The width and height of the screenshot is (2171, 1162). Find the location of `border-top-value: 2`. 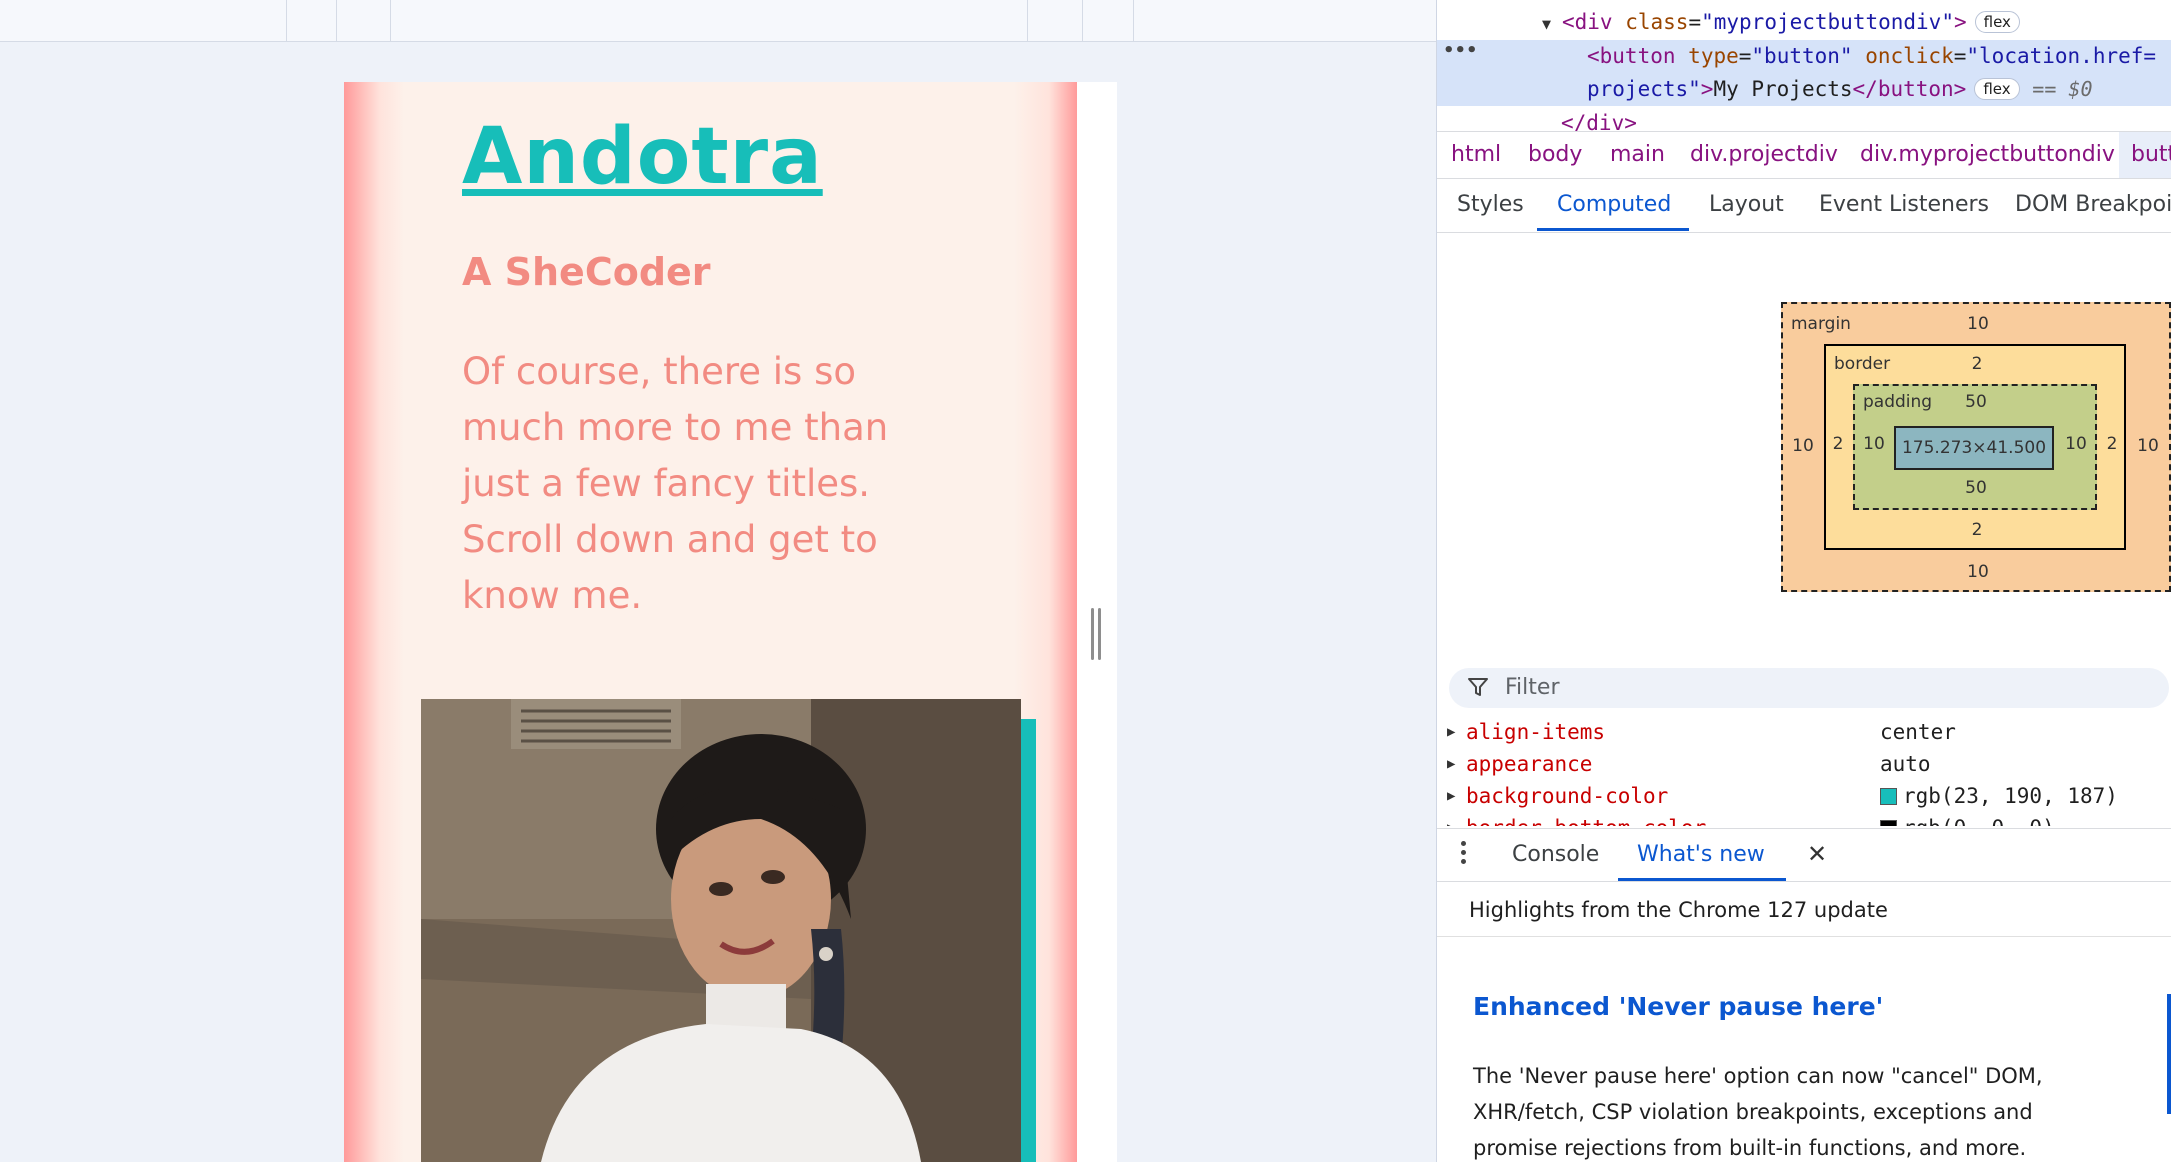

border-top-value: 2 is located at coordinates (1977, 364).